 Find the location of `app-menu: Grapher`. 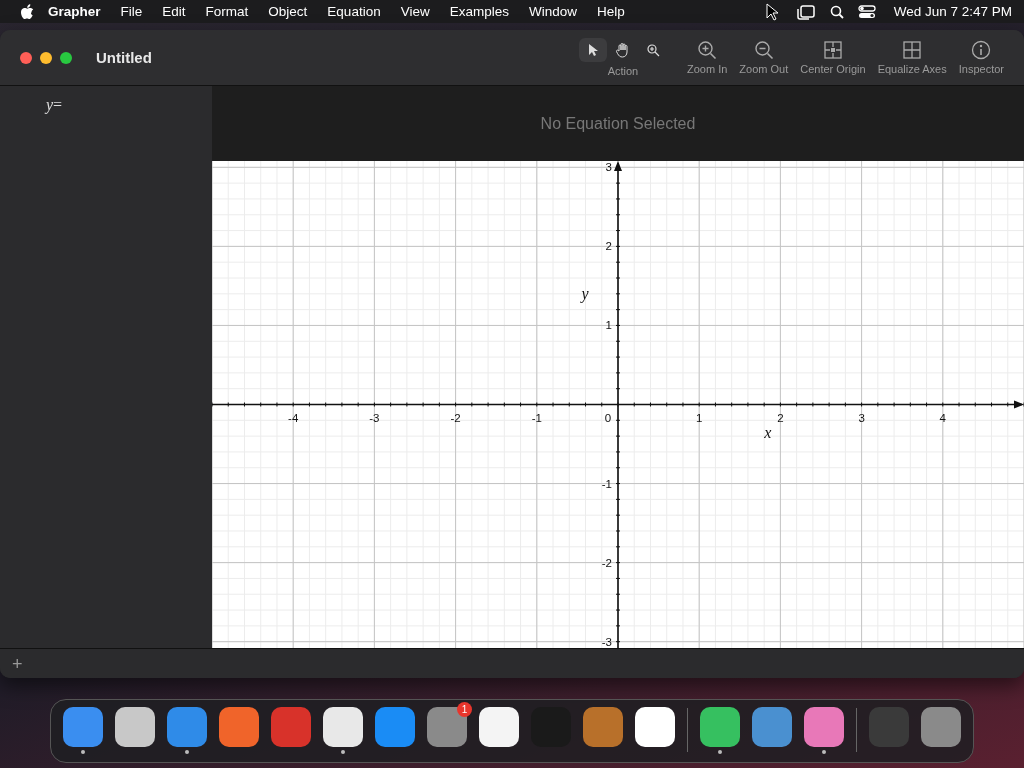

app-menu: Grapher is located at coordinates (74, 11).